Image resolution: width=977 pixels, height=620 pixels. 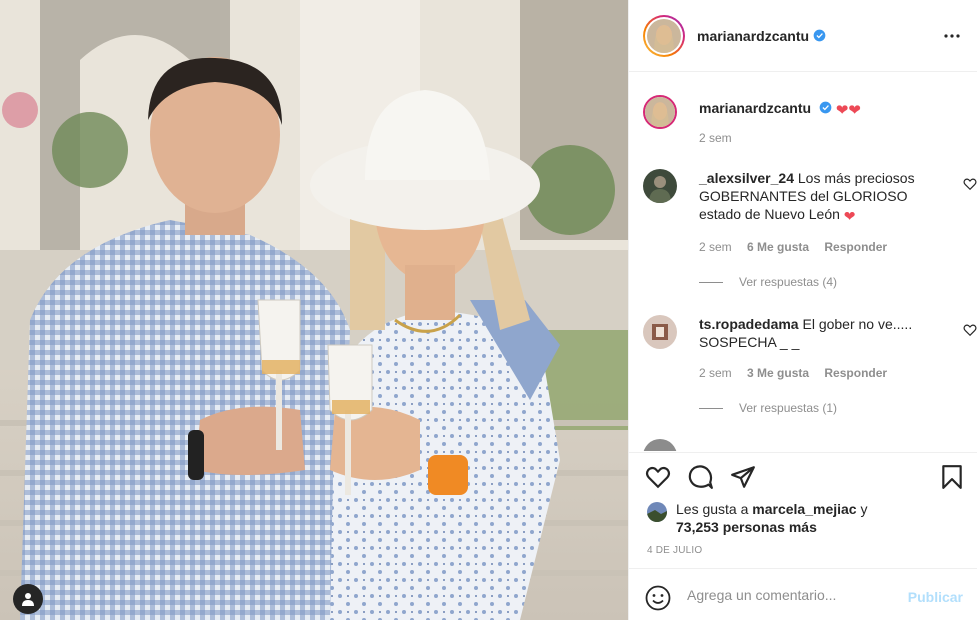 I want to click on liker-avatar, so click(x=657, y=512).